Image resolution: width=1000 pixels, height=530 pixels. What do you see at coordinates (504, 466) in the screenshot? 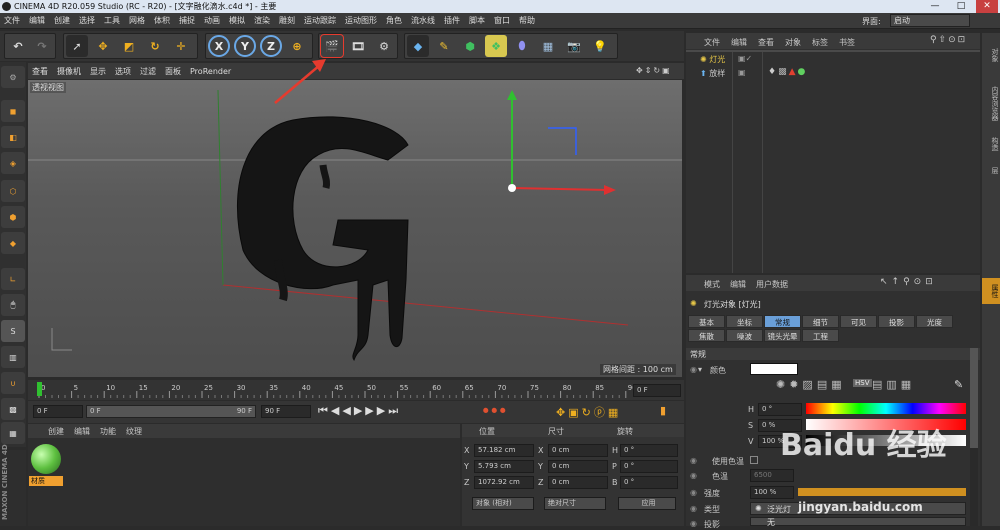
I see `position-field: 5.793 cm` at bounding box center [504, 466].